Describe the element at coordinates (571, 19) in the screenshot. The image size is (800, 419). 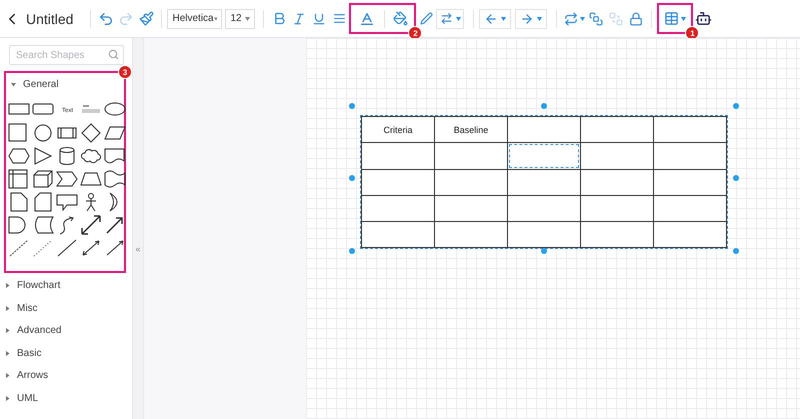
I see `repeat-arrows-icon` at that location.